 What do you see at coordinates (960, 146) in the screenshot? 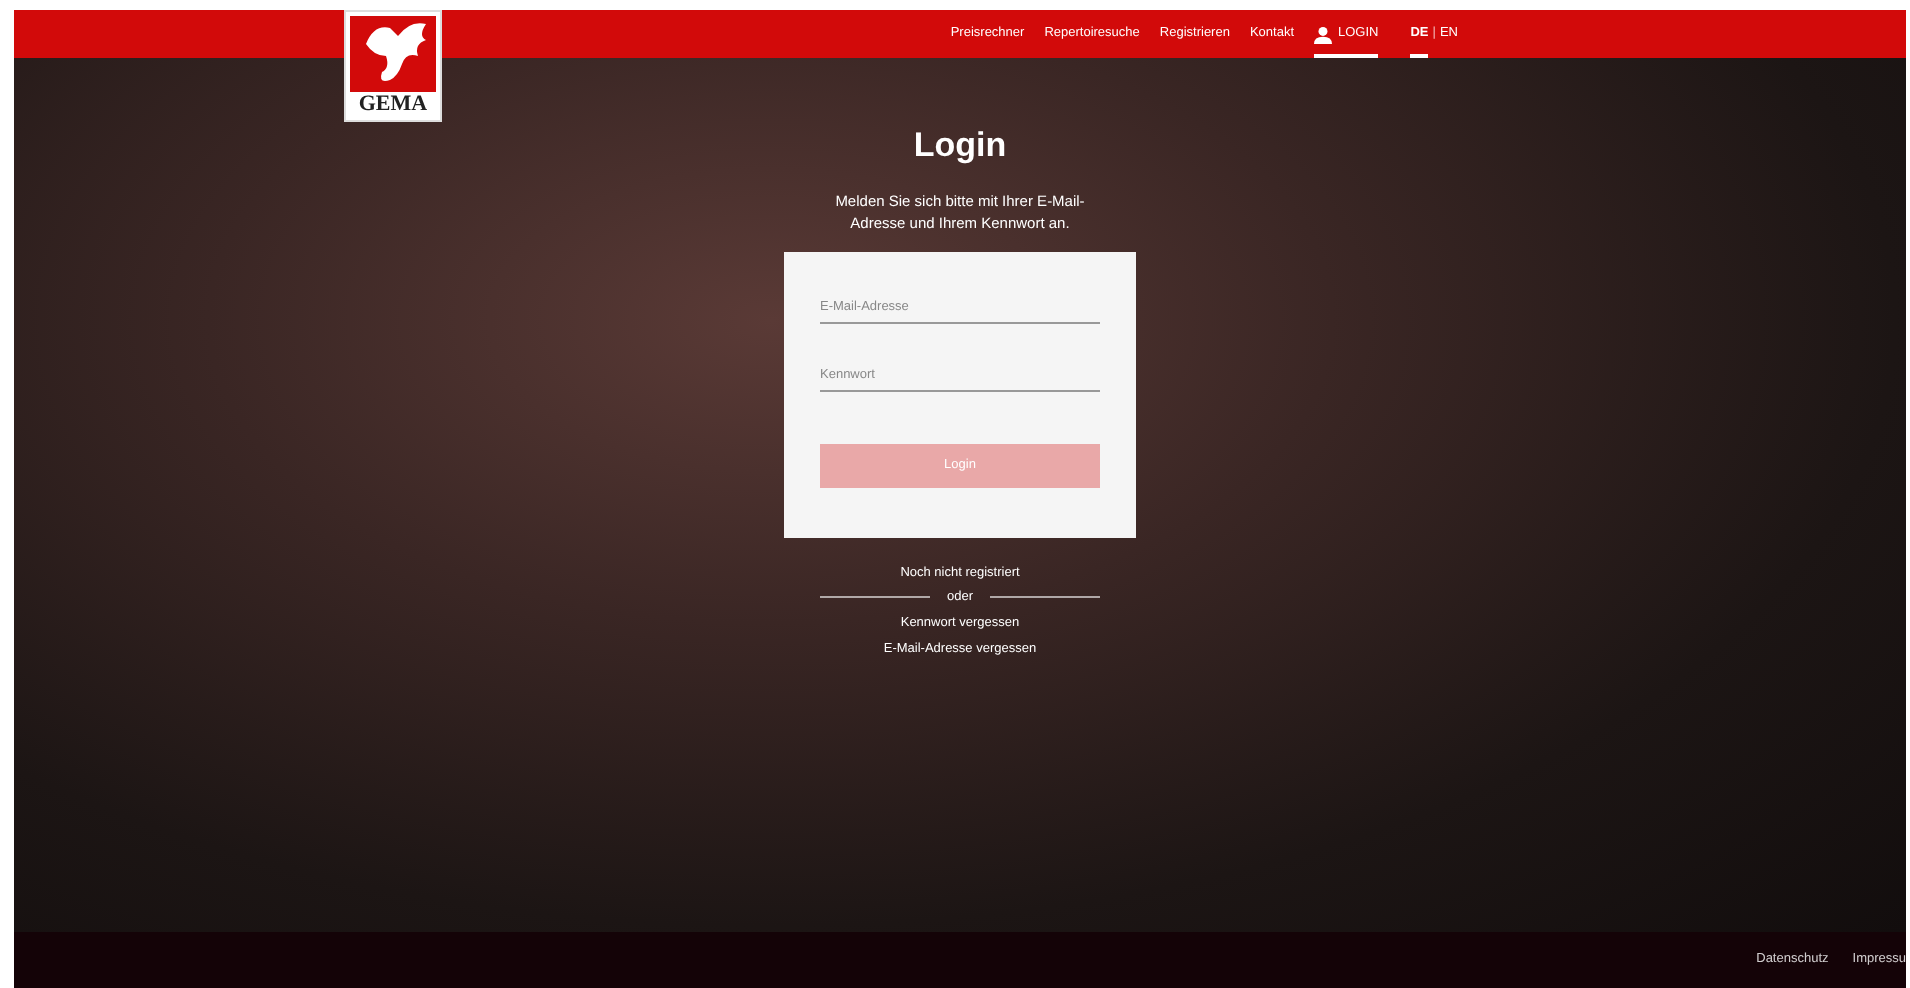
I see `login-title: Login` at bounding box center [960, 146].